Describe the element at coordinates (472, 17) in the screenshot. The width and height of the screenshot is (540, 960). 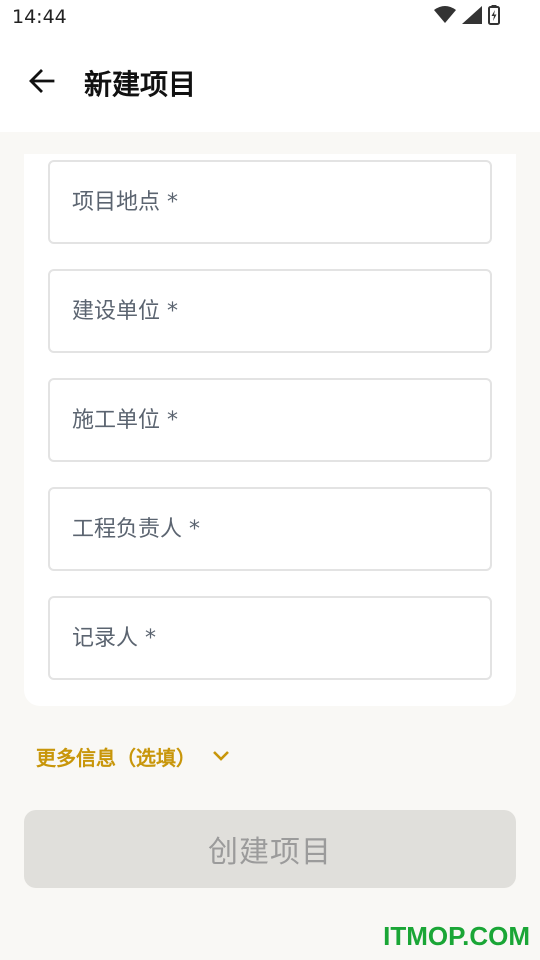
I see `signal-icon` at that location.